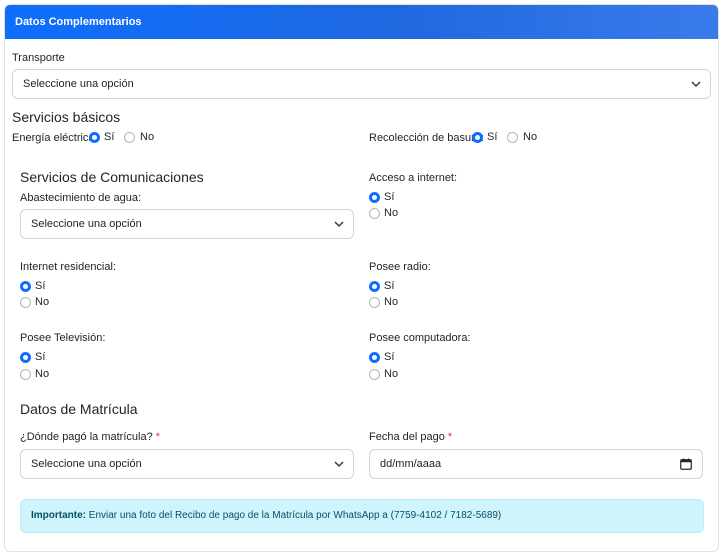 The height and width of the screenshot is (552, 724). I want to click on fecha-pago-input: dd/mm/aaaa, so click(536, 464).